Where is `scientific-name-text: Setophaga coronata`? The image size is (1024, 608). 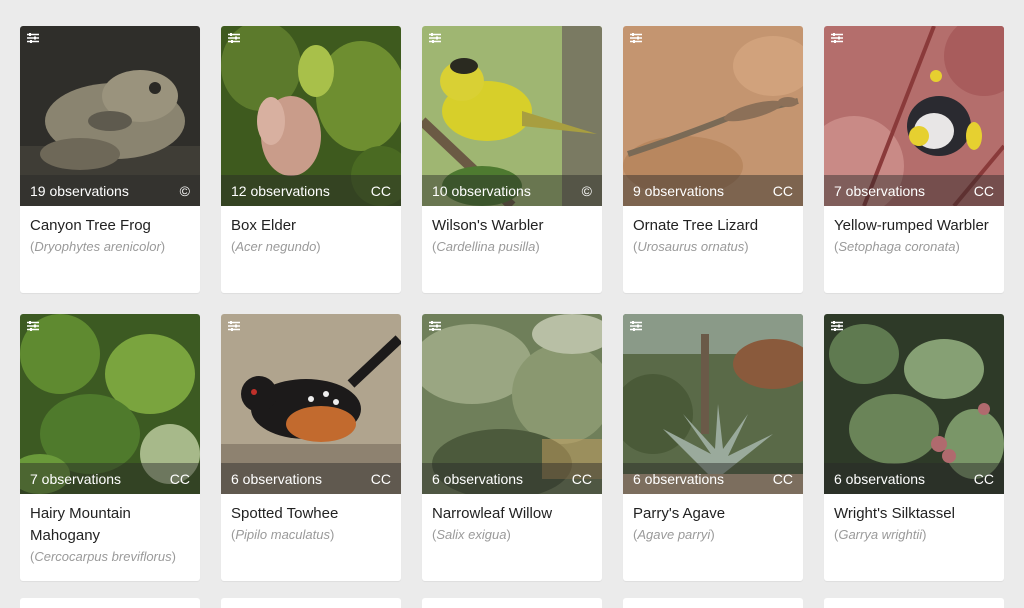 scientific-name-text: Setophaga coronata is located at coordinates (897, 246).